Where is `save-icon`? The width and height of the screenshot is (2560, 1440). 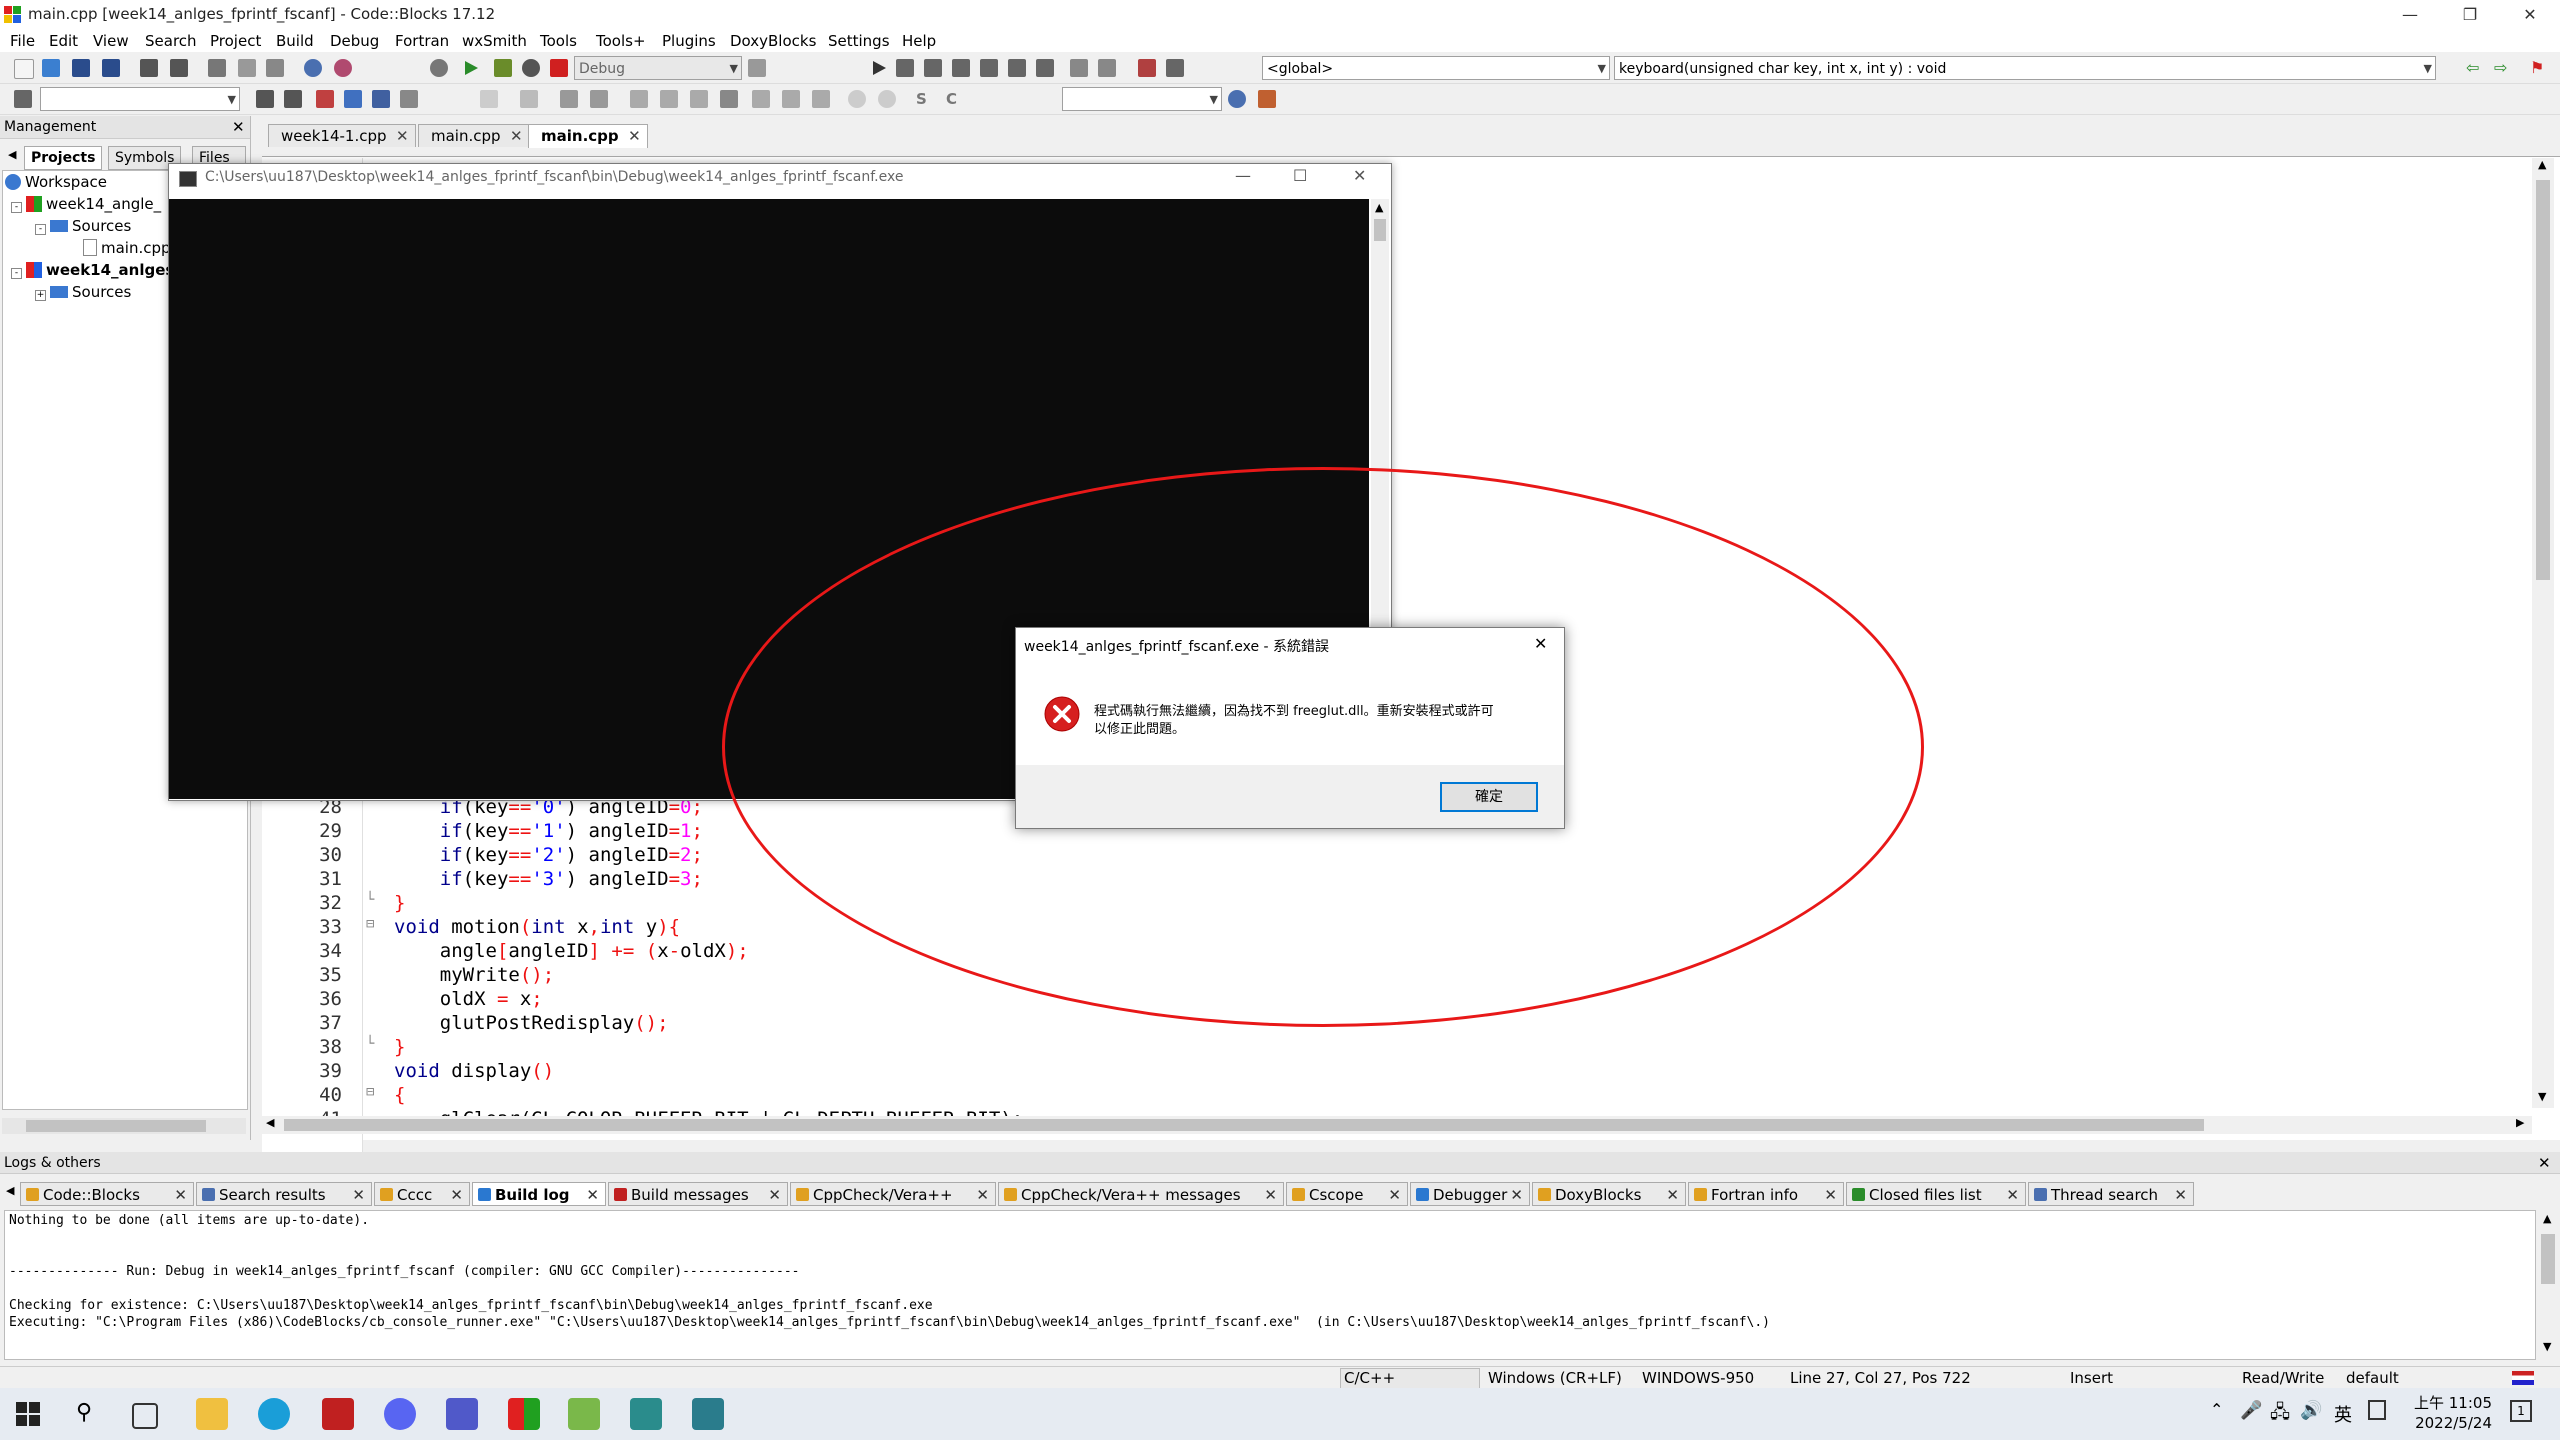 save-icon is located at coordinates (81, 68).